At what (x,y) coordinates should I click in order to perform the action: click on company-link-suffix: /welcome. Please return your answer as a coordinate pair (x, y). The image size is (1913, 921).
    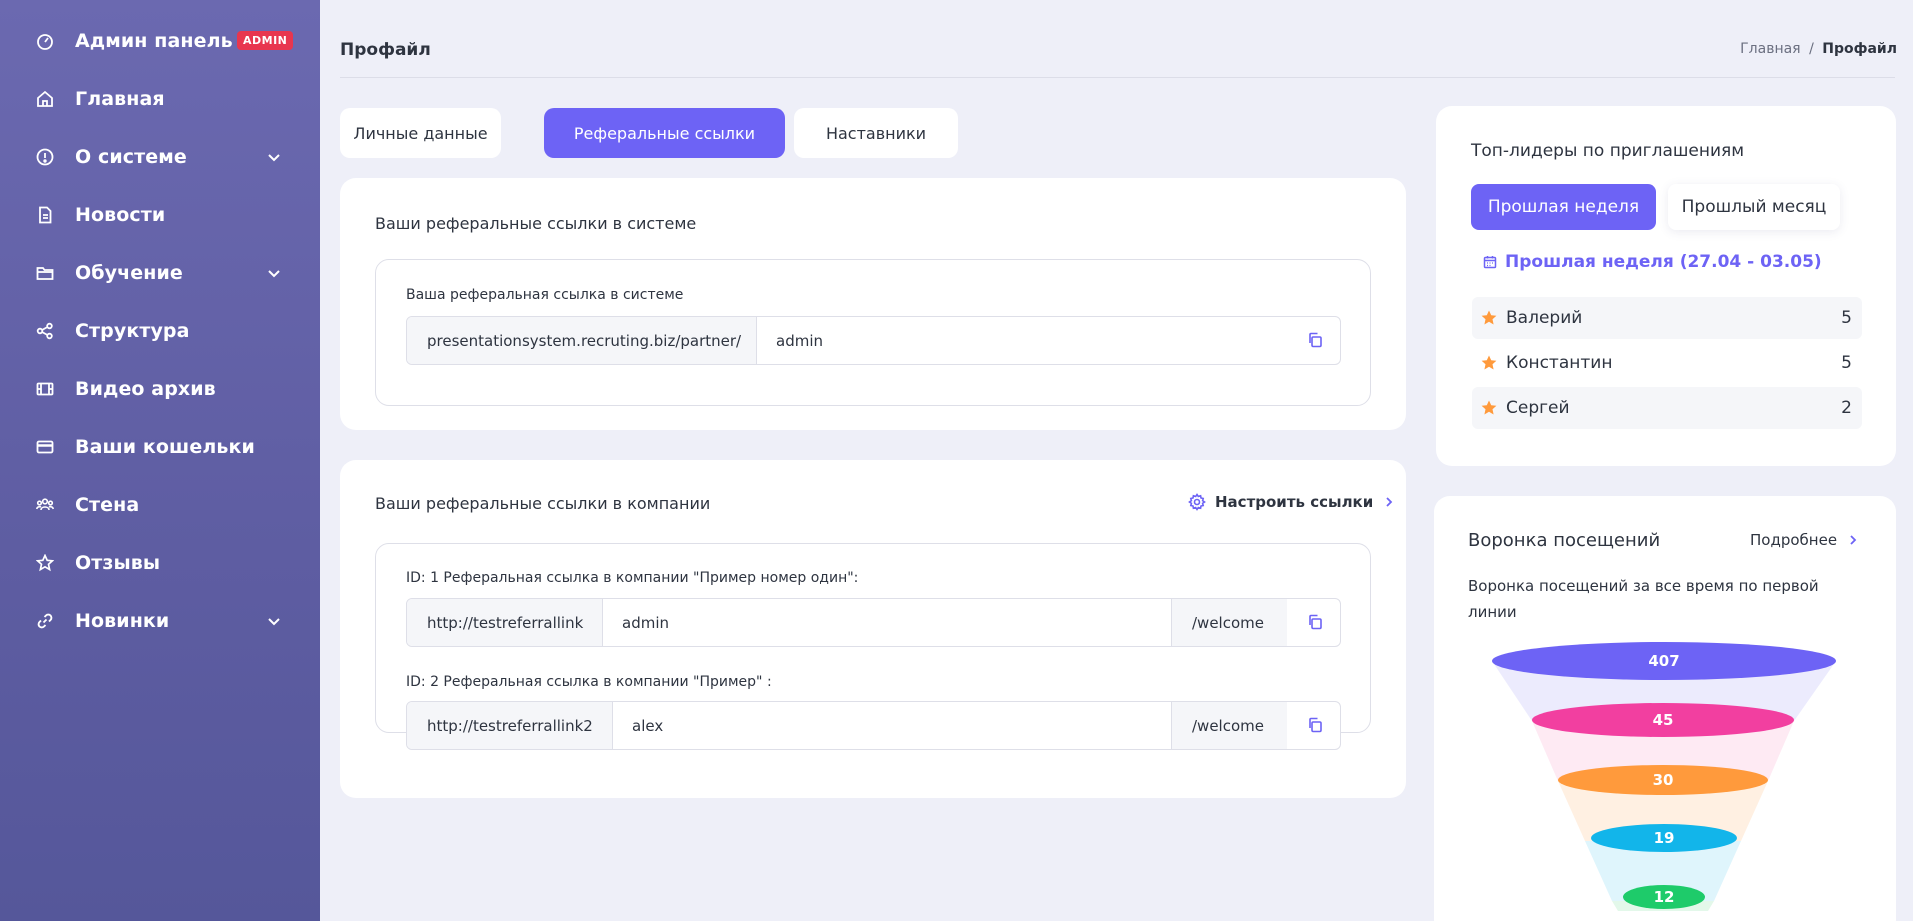
    Looking at the image, I should click on (1229, 725).